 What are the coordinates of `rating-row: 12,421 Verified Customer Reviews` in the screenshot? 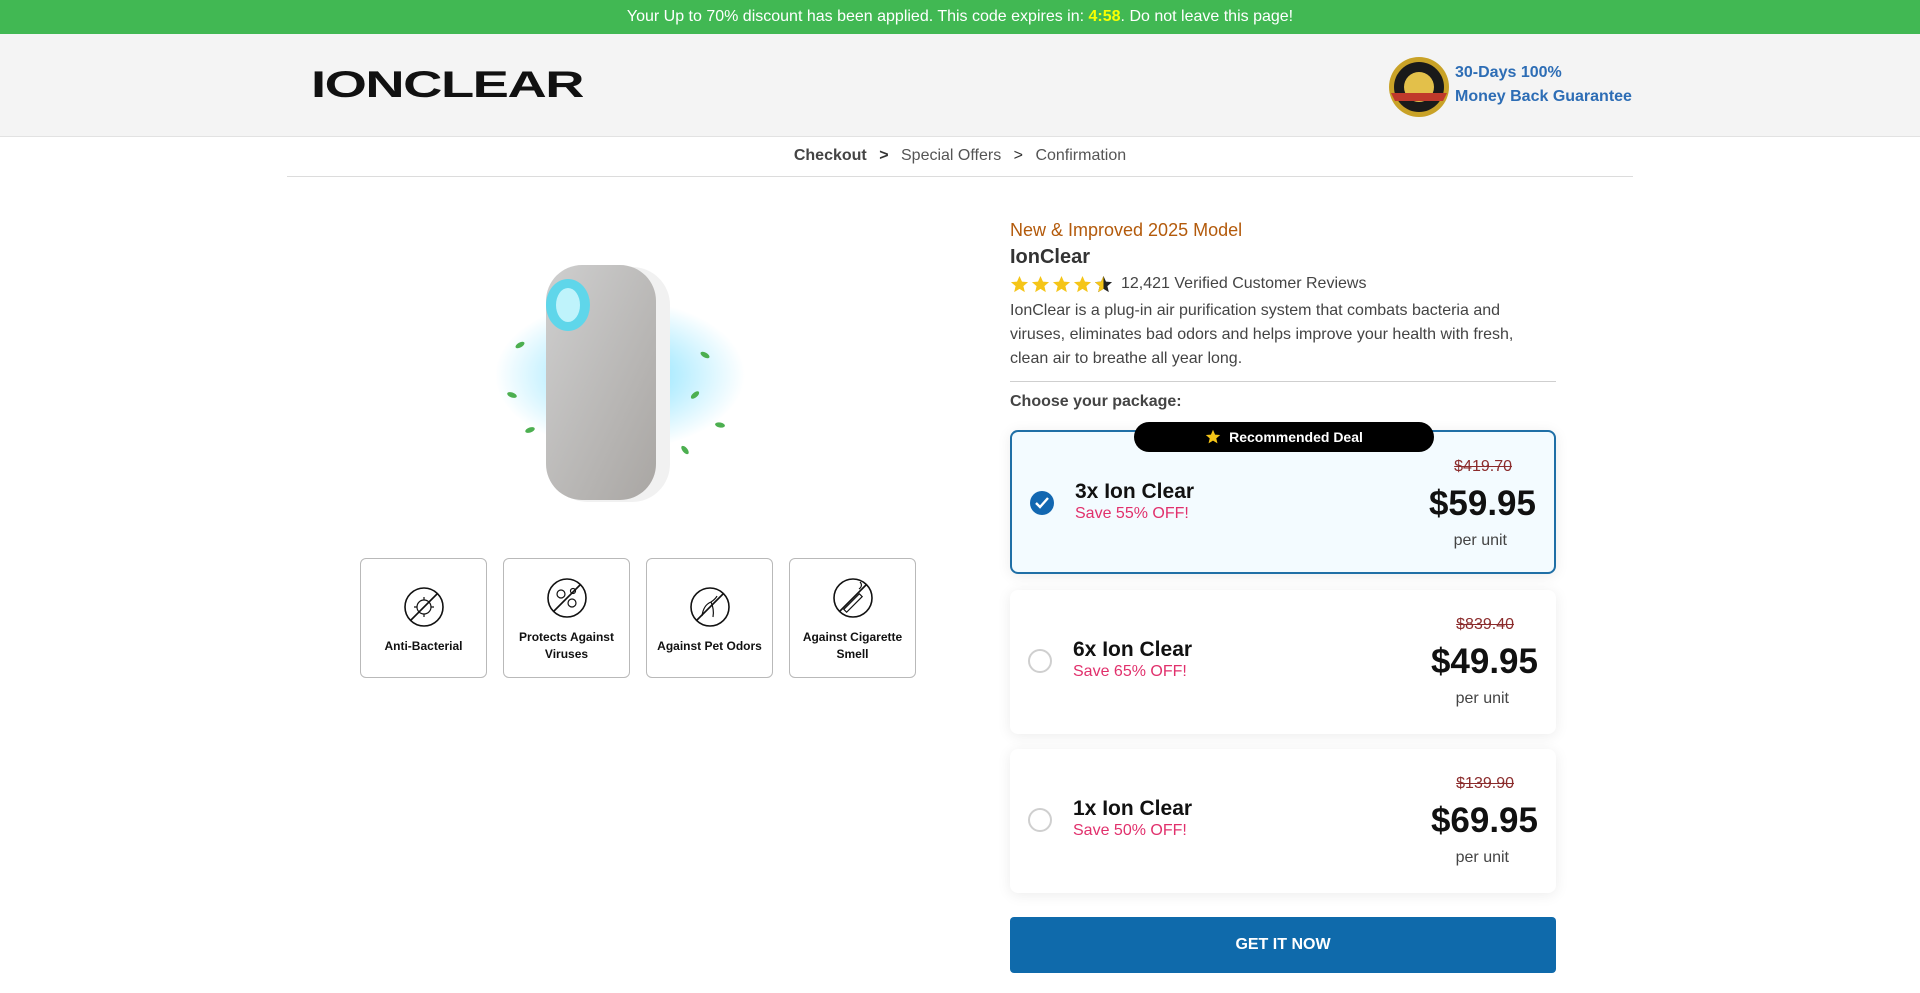 It's located at (1283, 284).